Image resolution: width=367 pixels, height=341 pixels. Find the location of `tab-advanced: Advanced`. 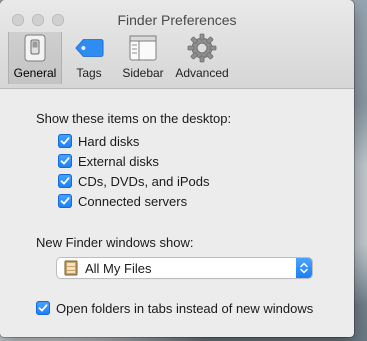

tab-advanced: Advanced is located at coordinates (202, 58).